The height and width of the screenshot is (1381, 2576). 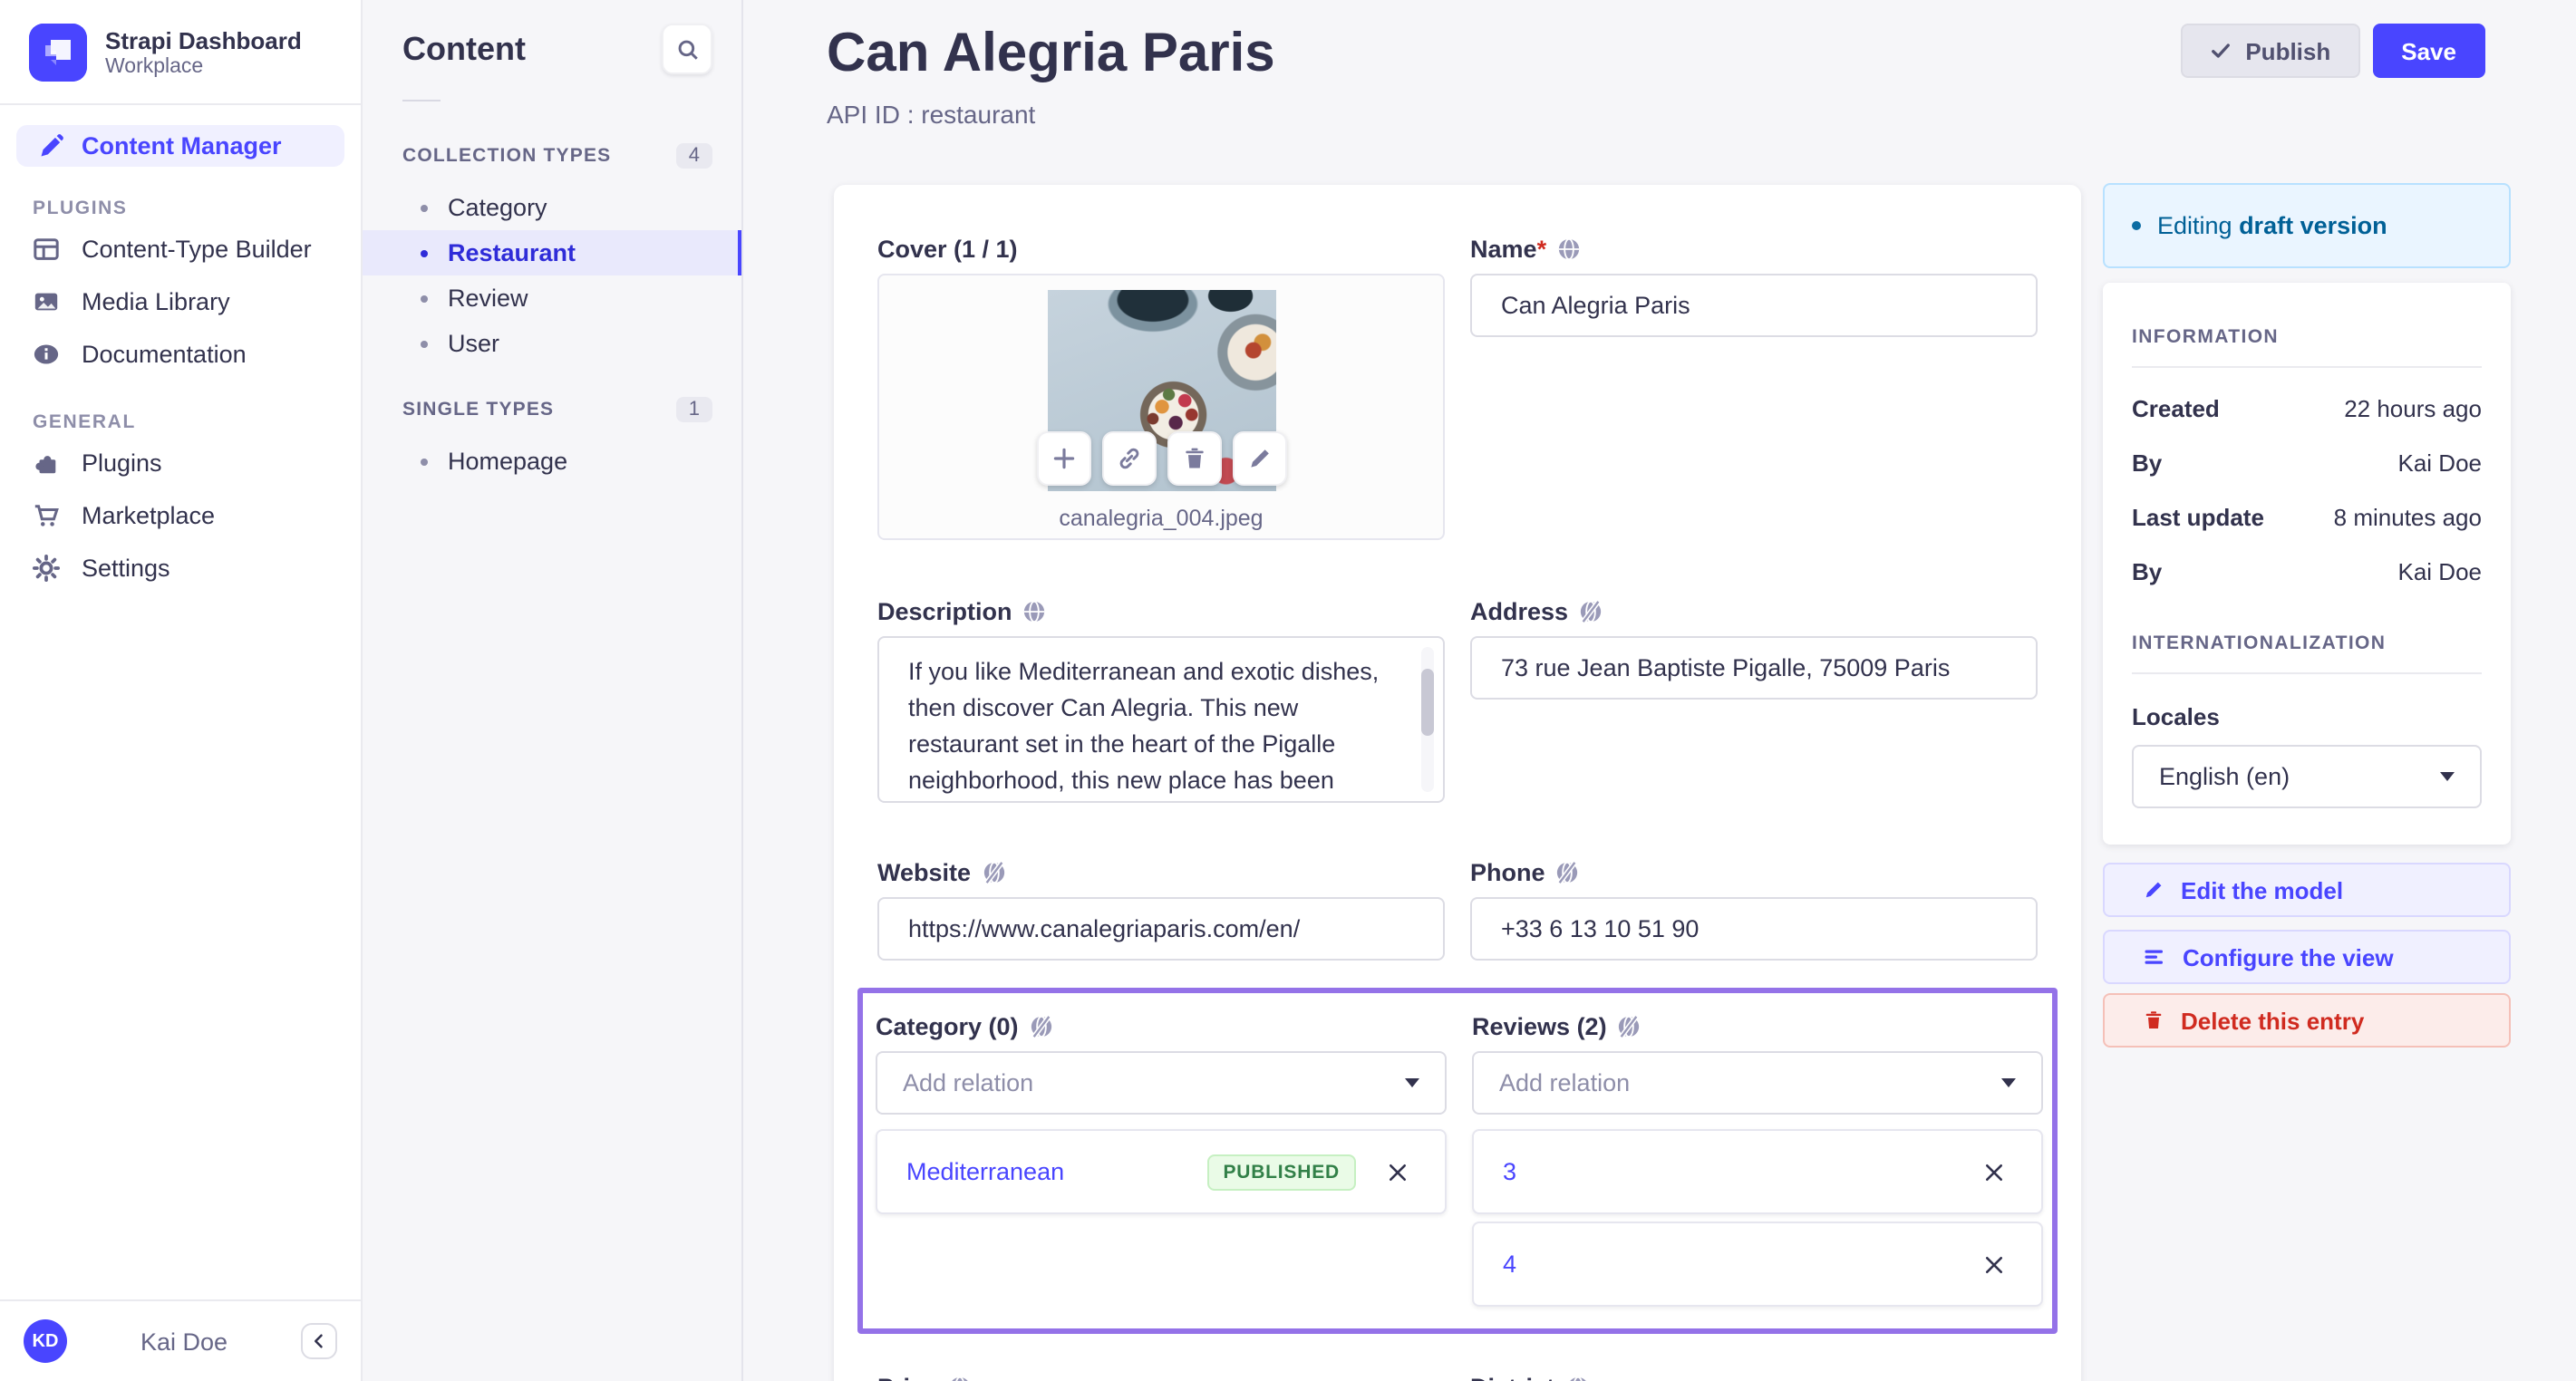 I want to click on sidebar-item-label: Settings, so click(x=126, y=568).